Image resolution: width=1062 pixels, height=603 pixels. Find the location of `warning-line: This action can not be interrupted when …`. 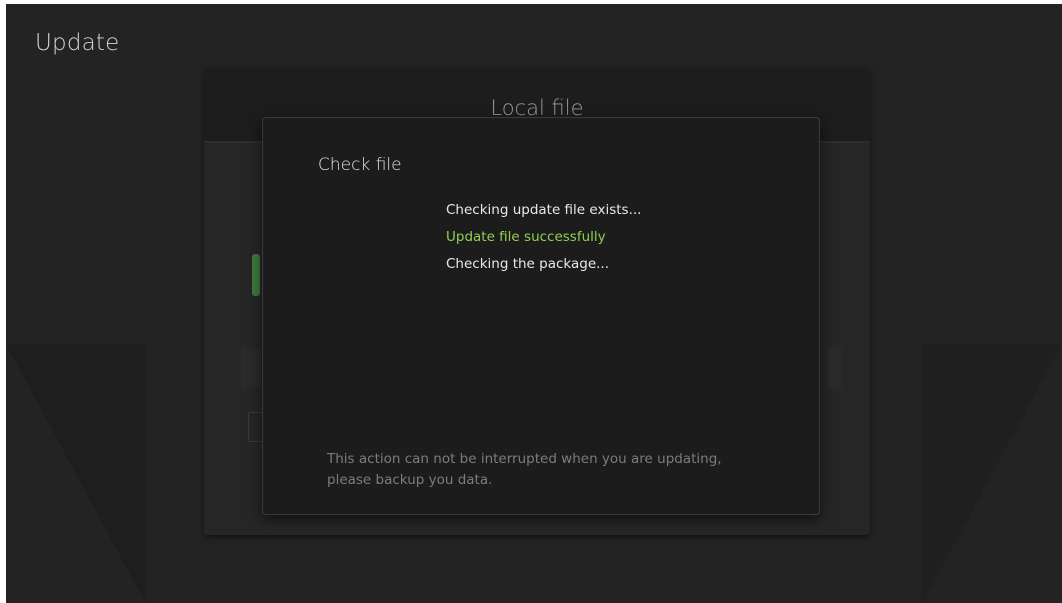

warning-line: This action can not be interrupted when … is located at coordinates (524, 459).